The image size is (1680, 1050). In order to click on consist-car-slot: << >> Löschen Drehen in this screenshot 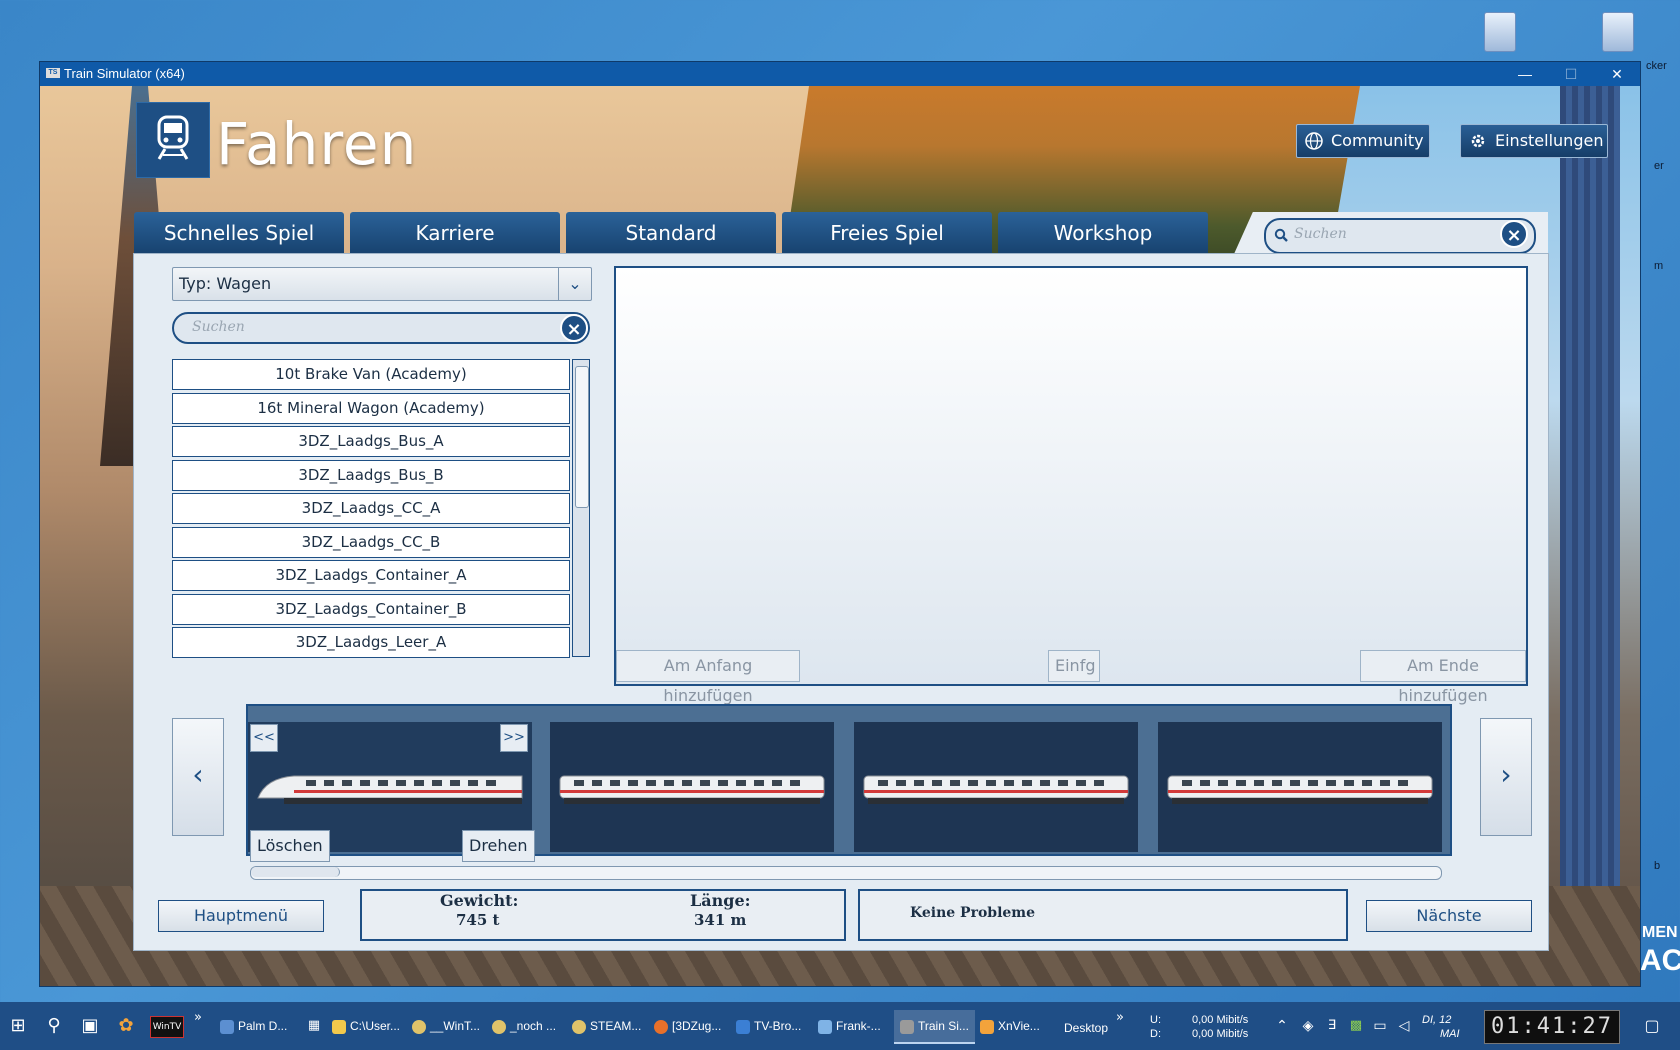, I will do `click(391, 792)`.